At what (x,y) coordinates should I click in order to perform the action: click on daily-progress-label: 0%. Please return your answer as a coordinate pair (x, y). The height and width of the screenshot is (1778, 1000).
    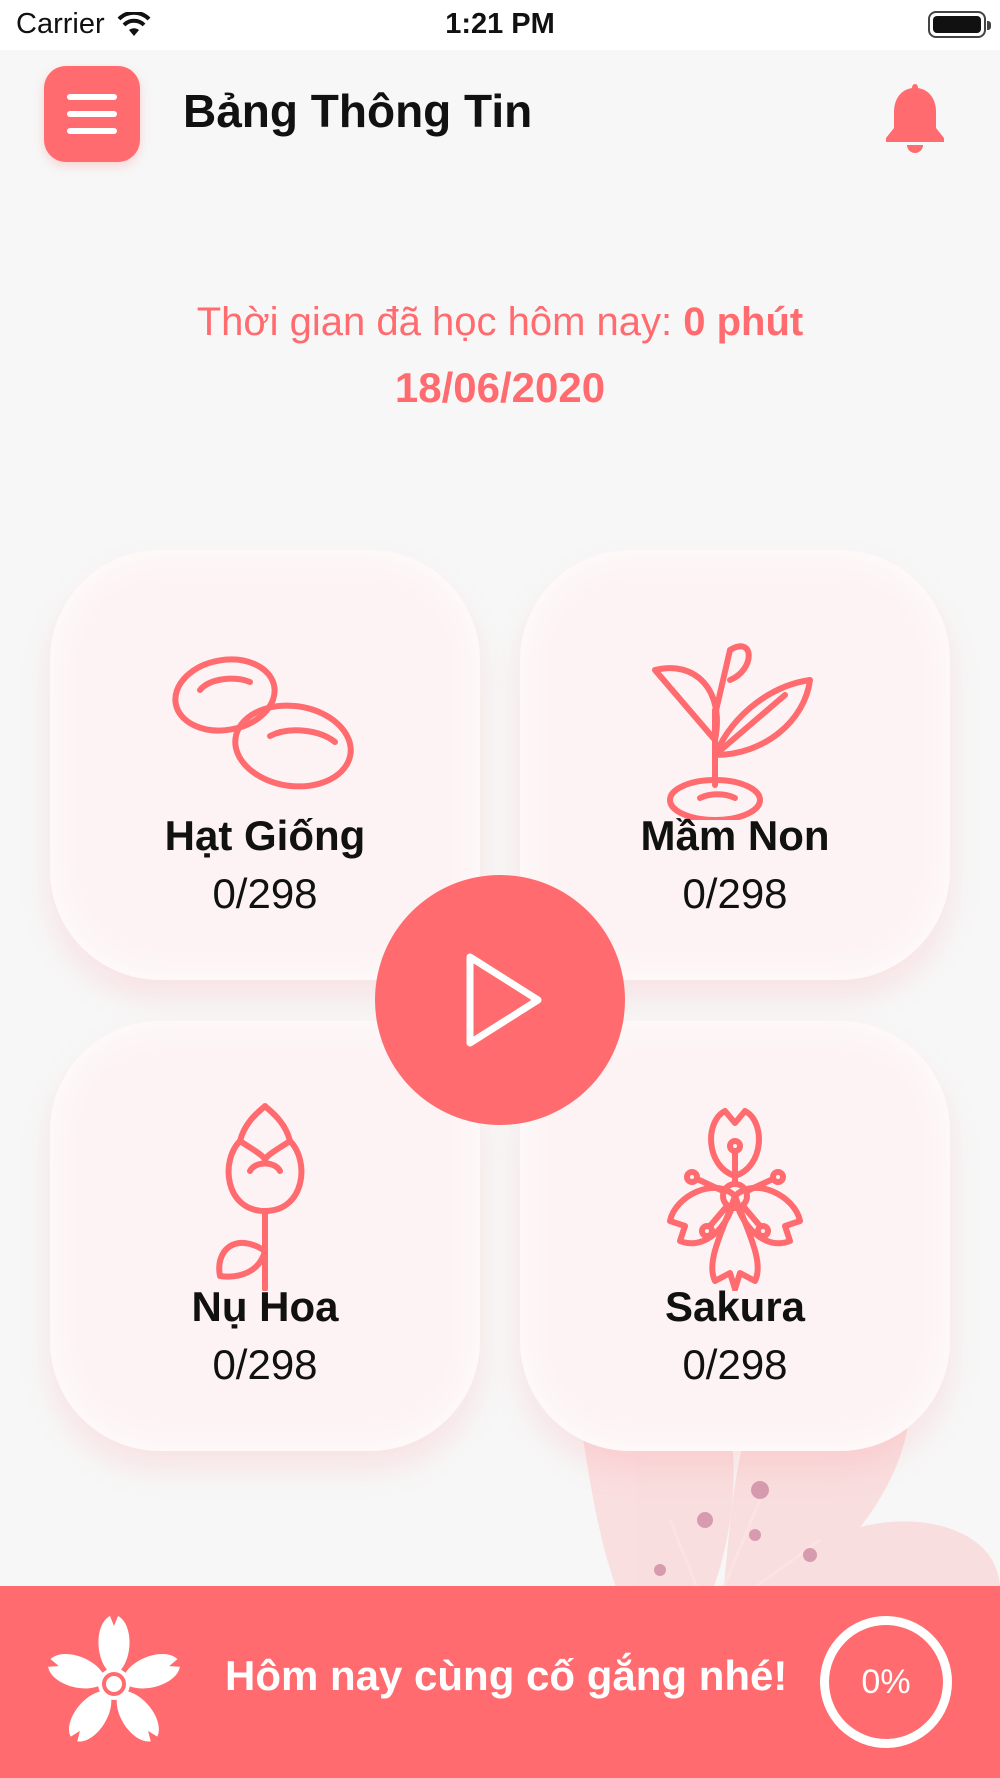
    Looking at the image, I should click on (886, 1681).